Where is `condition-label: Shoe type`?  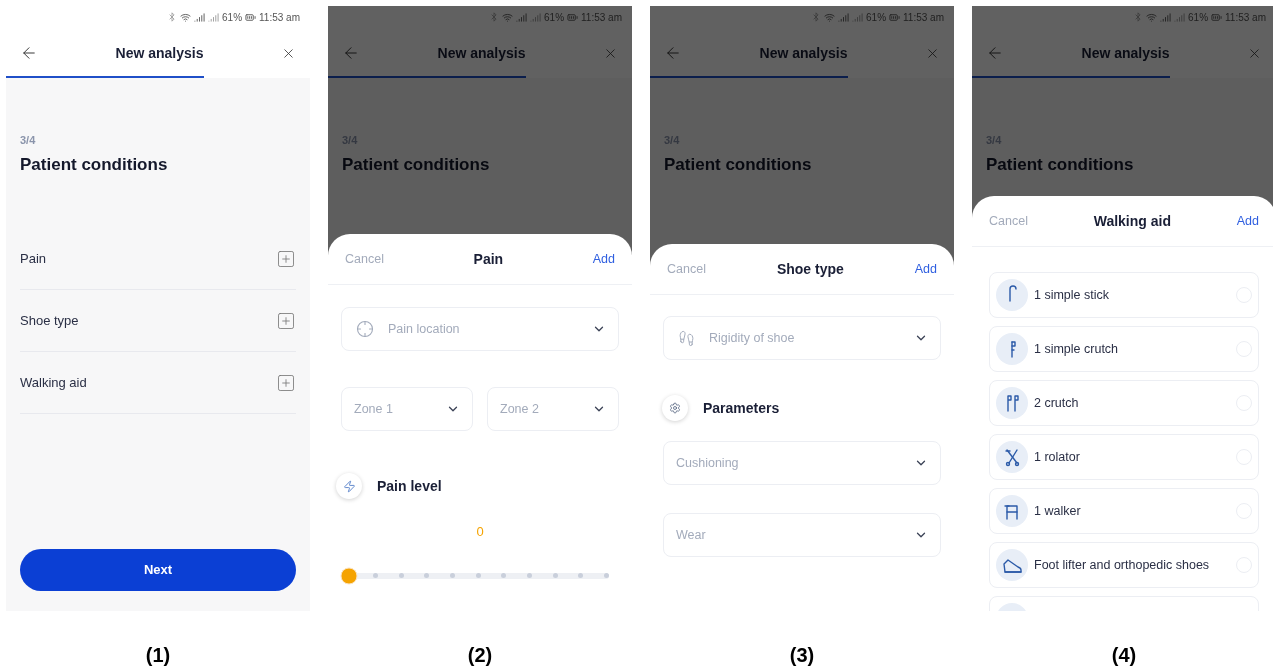 condition-label: Shoe type is located at coordinates (49, 320).